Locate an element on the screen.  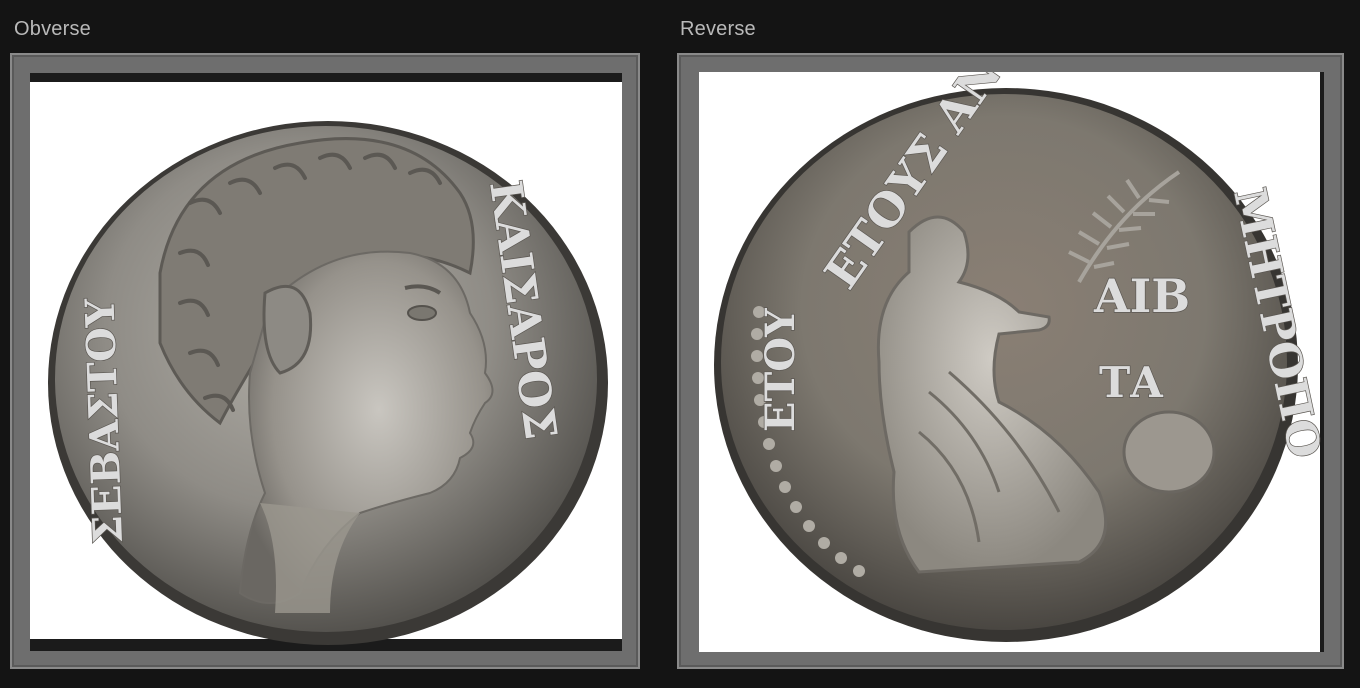
reverse-caption: Reverse is located at coordinates (718, 29).